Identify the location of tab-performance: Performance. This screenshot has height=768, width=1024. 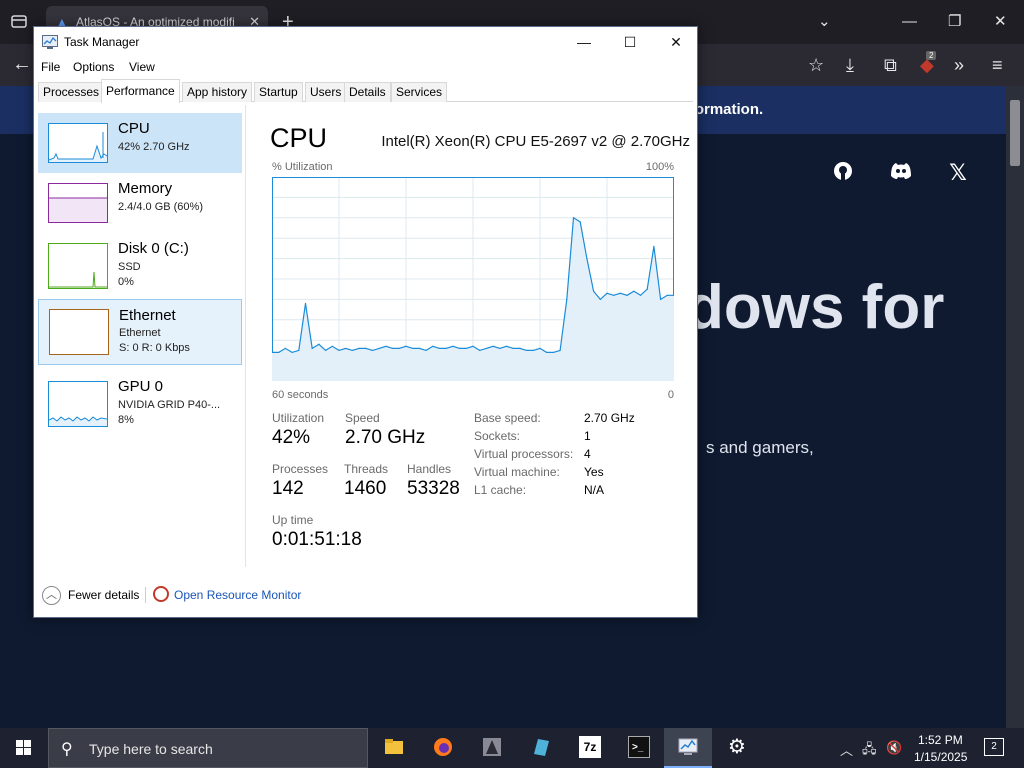
(140, 91).